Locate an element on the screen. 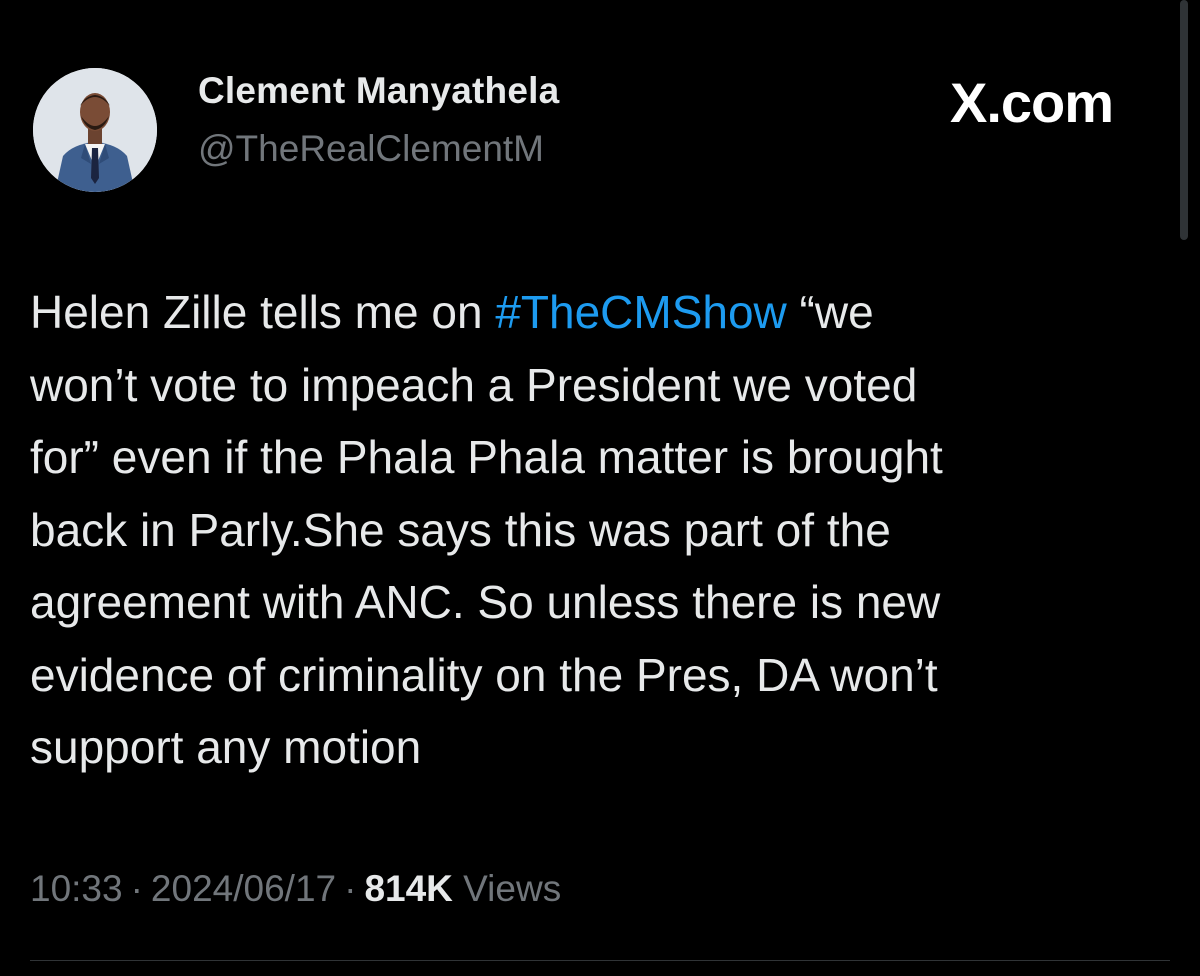 Image resolution: width=1200 pixels, height=976 pixels. views-label: Views is located at coordinates (512, 888).